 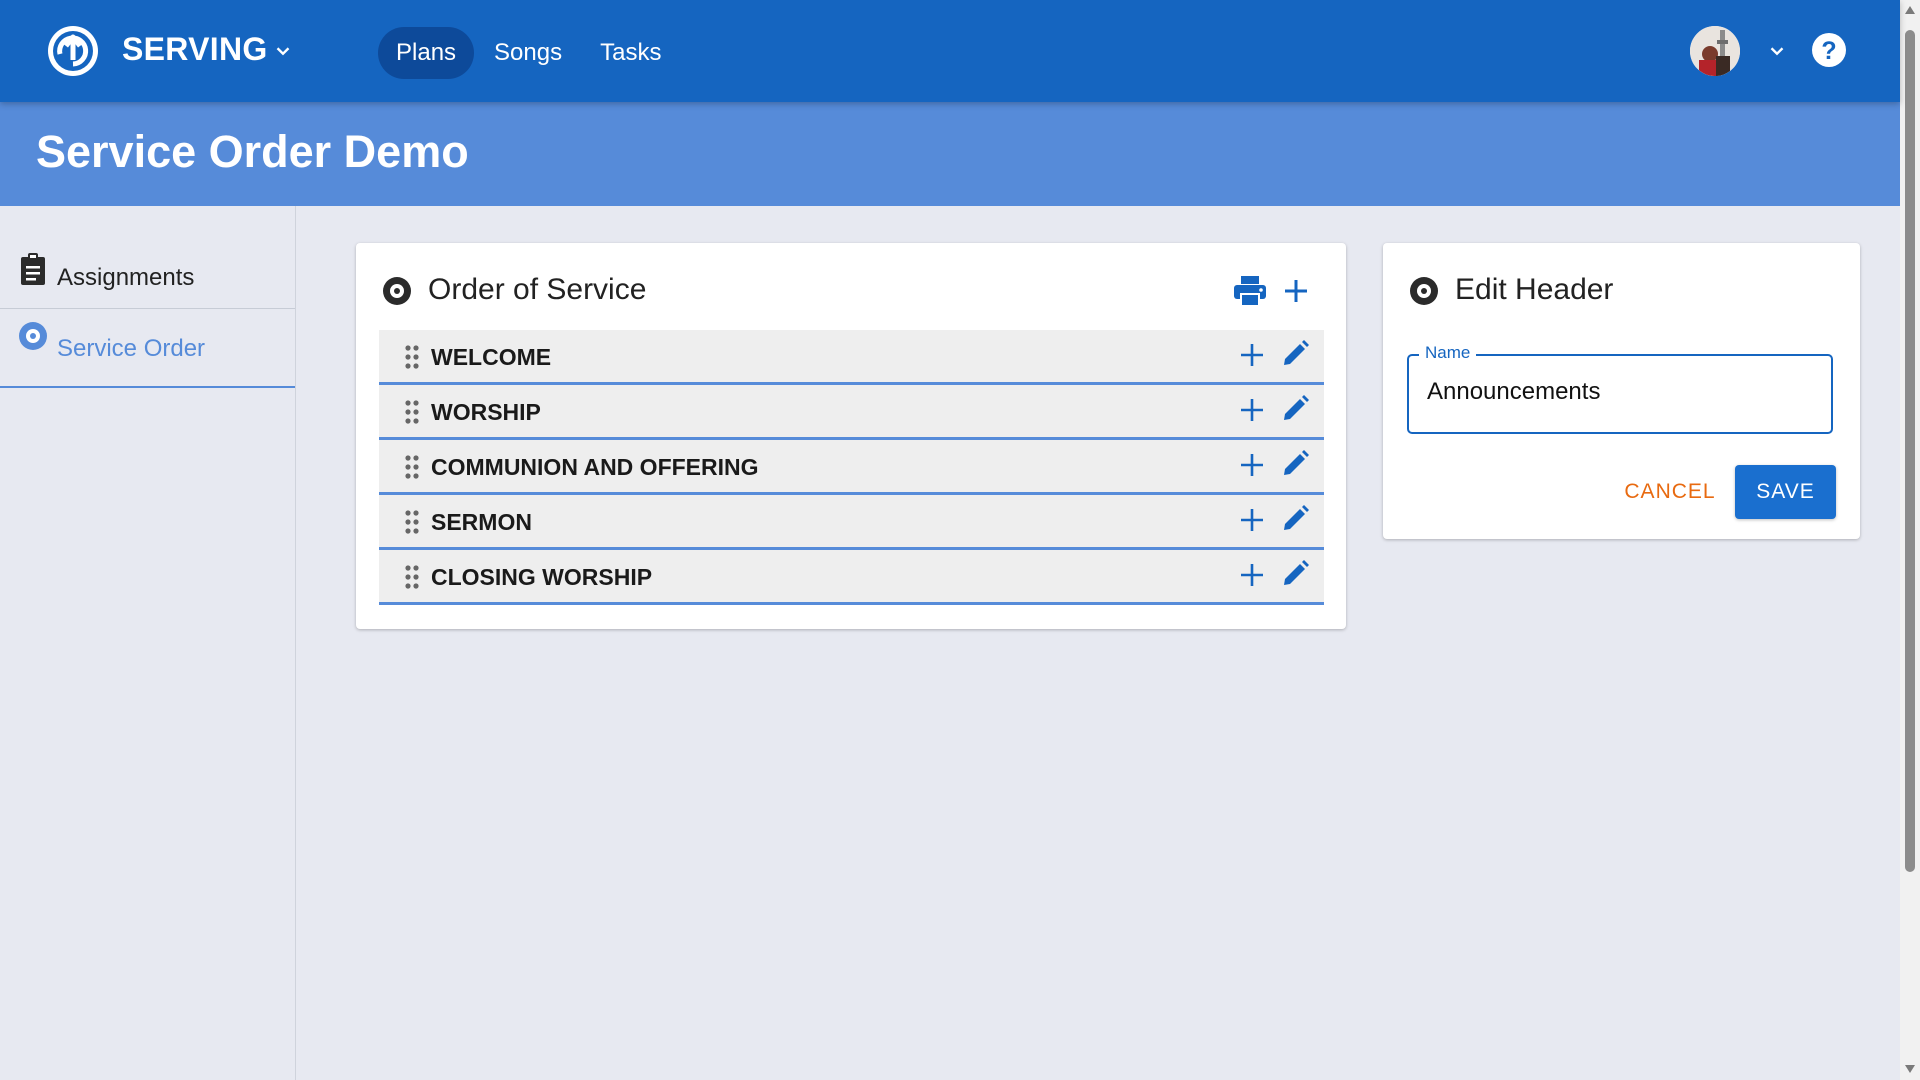 What do you see at coordinates (630, 53) in the screenshot?
I see `nav-tasks: Tasks` at bounding box center [630, 53].